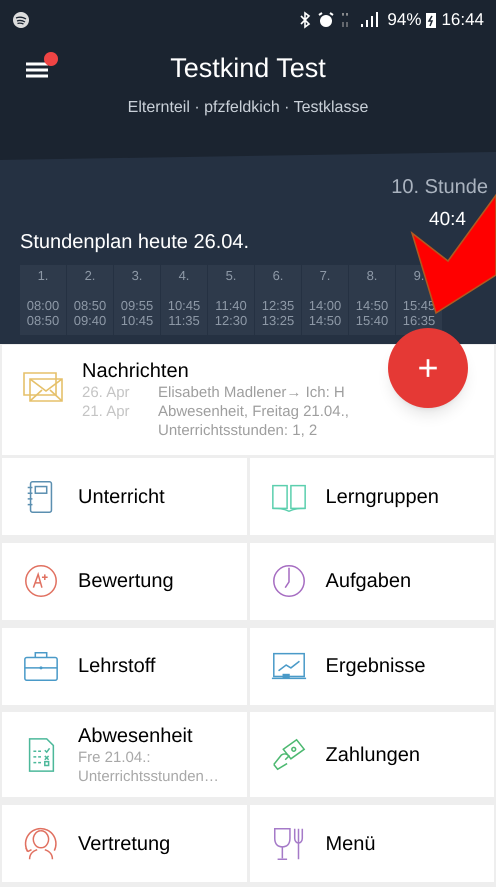 This screenshot has height=887, width=496. I want to click on alarm-icon, so click(326, 20).